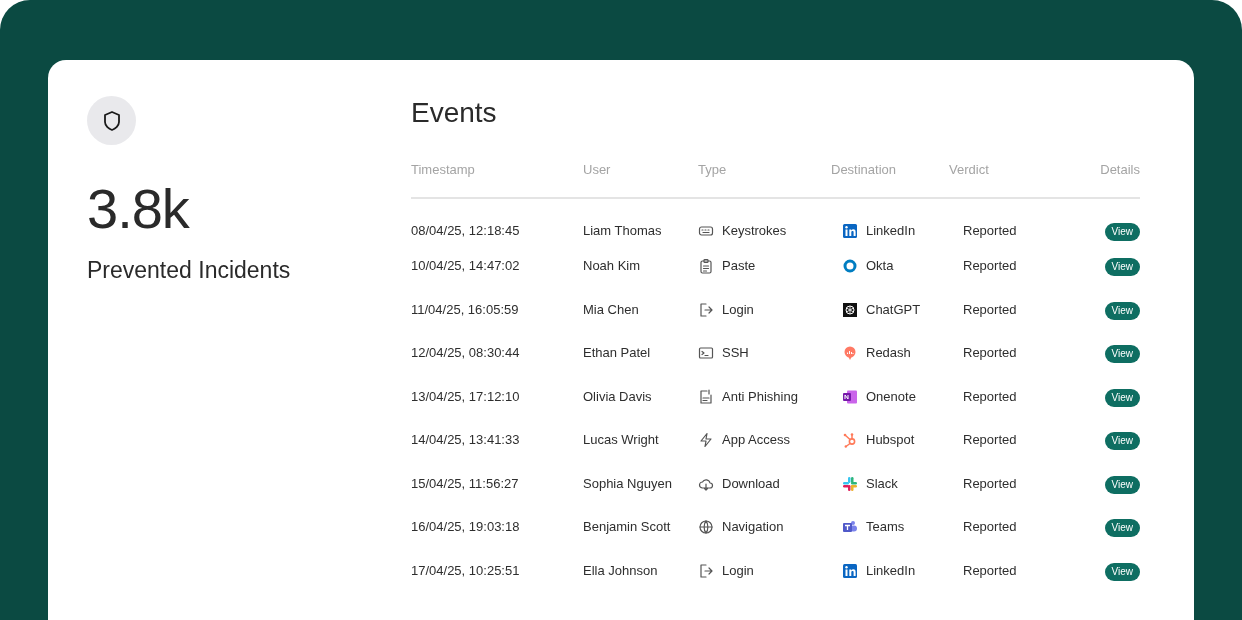  I want to click on event-type: App Access, so click(756, 440).